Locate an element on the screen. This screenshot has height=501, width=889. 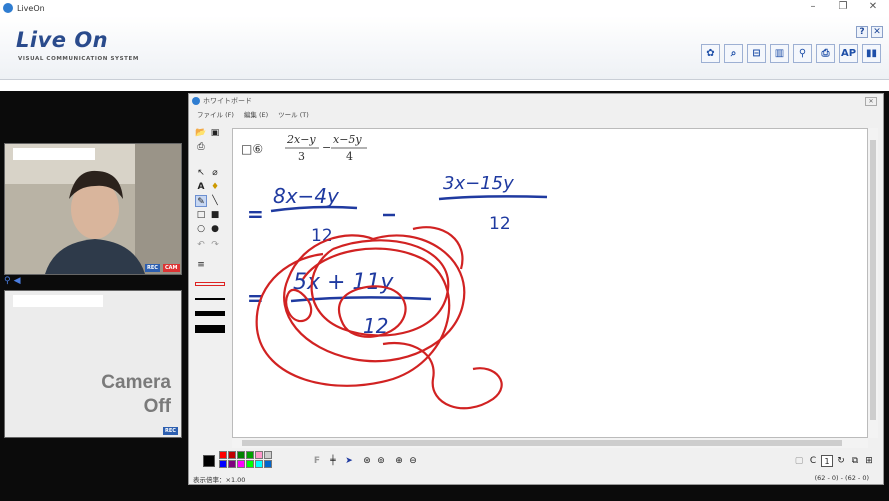
menu-lines-icon: ≡ is located at coordinates (201, 265).